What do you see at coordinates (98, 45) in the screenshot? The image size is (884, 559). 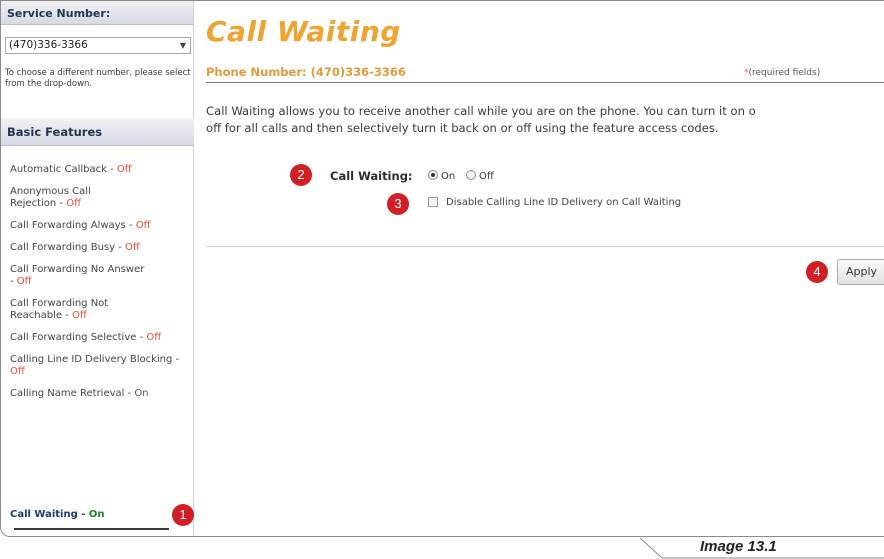 I see `service-number-dropdown: (470)336-3366 ▼` at bounding box center [98, 45].